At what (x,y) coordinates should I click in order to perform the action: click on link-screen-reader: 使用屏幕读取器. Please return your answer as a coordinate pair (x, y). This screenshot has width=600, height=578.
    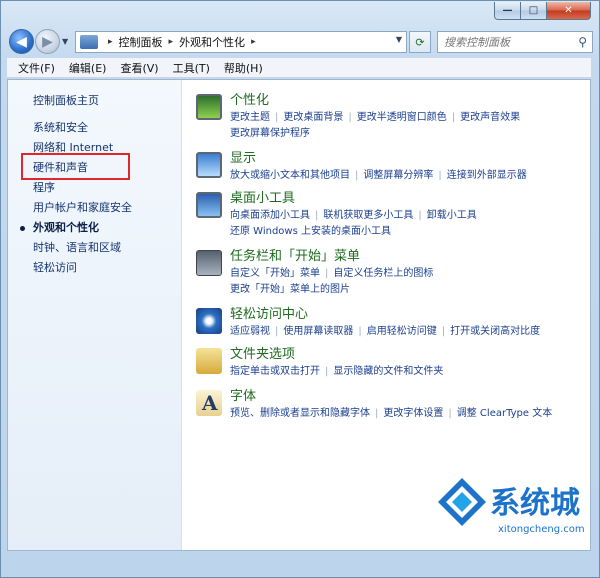
    Looking at the image, I should click on (318, 331).